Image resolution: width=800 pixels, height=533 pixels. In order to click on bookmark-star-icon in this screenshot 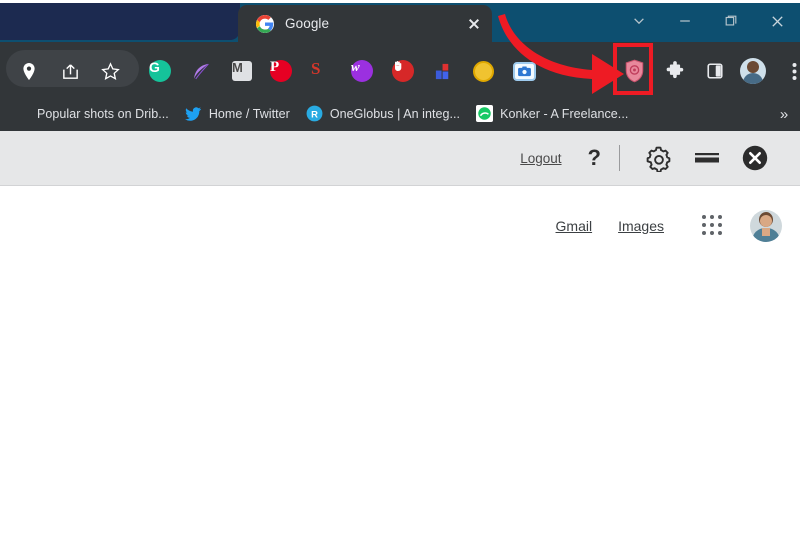, I will do `click(110, 71)`.